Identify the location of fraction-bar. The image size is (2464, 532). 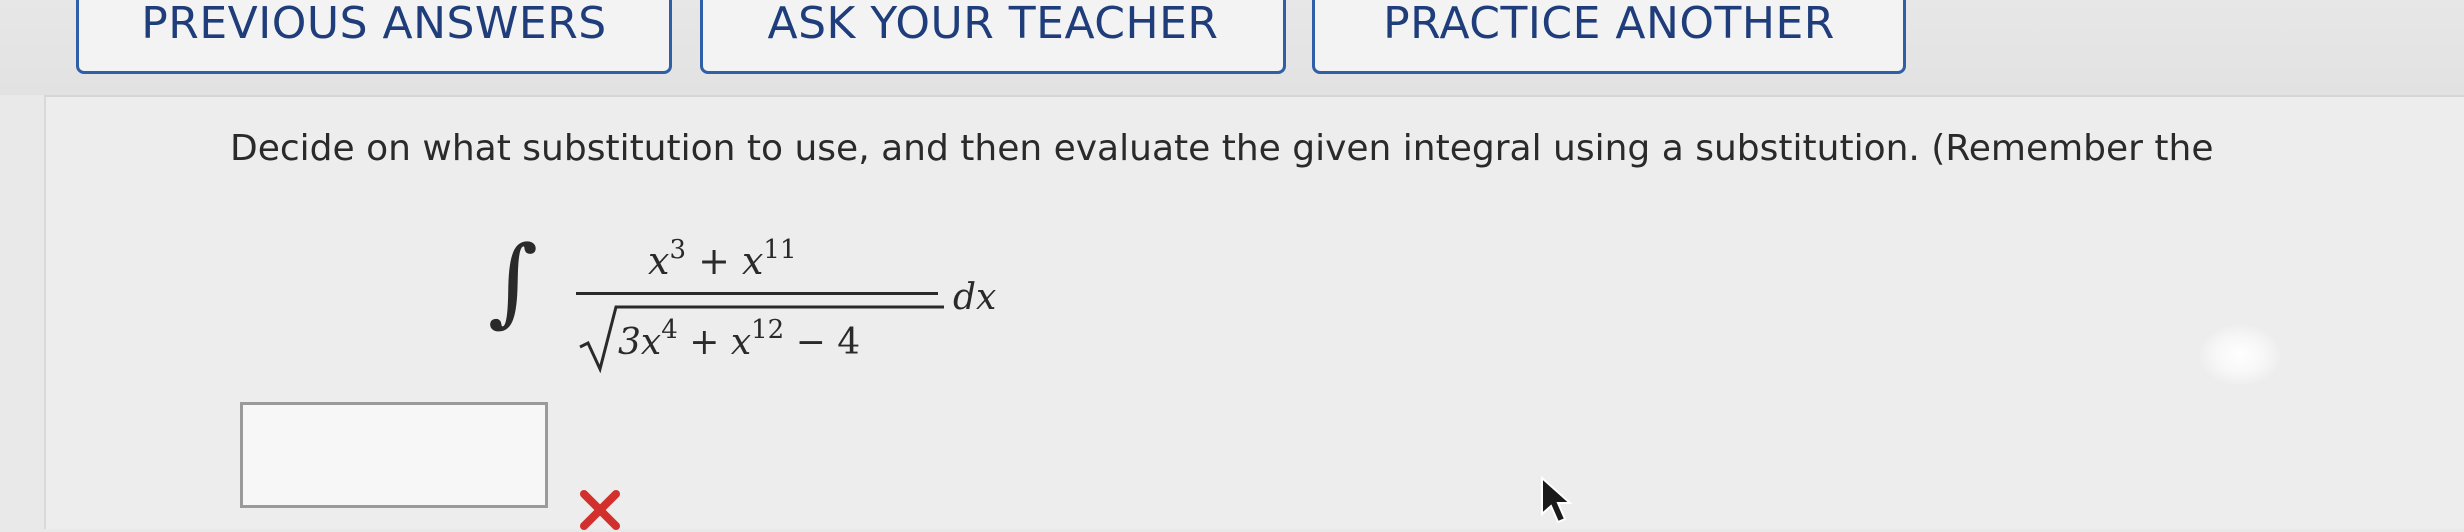
(757, 293).